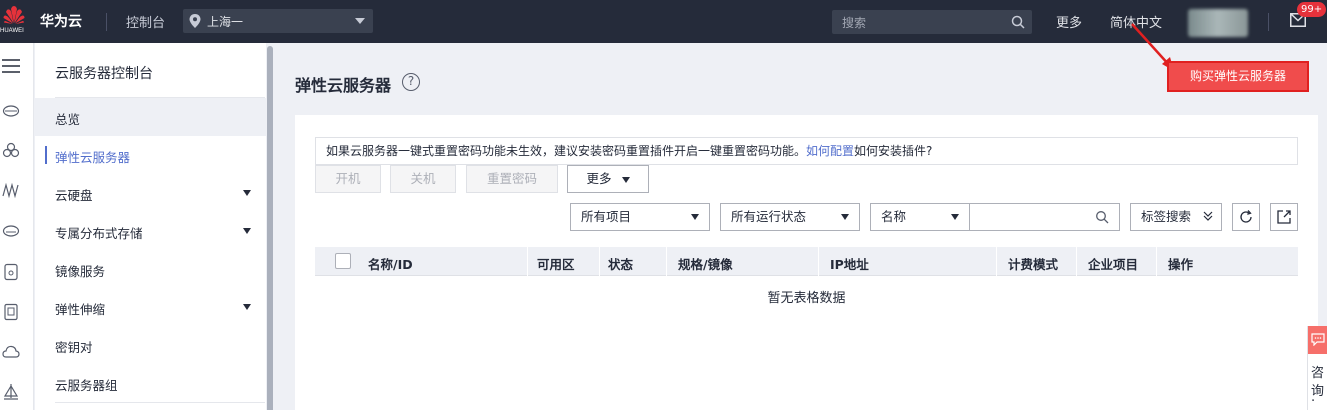 The width and height of the screenshot is (1327, 410). Describe the element at coordinates (620, 263) in the screenshot. I see `column-header-status: 状态` at that location.